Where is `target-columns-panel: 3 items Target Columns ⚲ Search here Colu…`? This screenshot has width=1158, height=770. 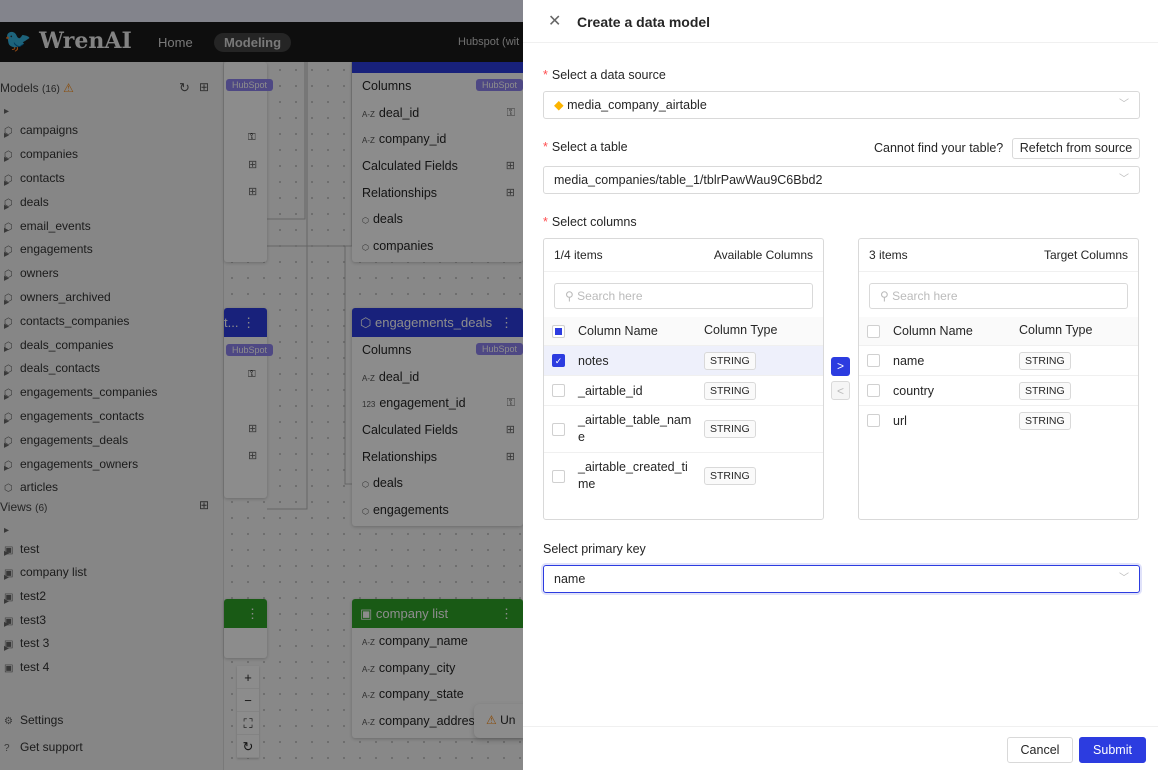
target-columns-panel: 3 items Target Columns ⚲ Search here Colu… is located at coordinates (998, 379).